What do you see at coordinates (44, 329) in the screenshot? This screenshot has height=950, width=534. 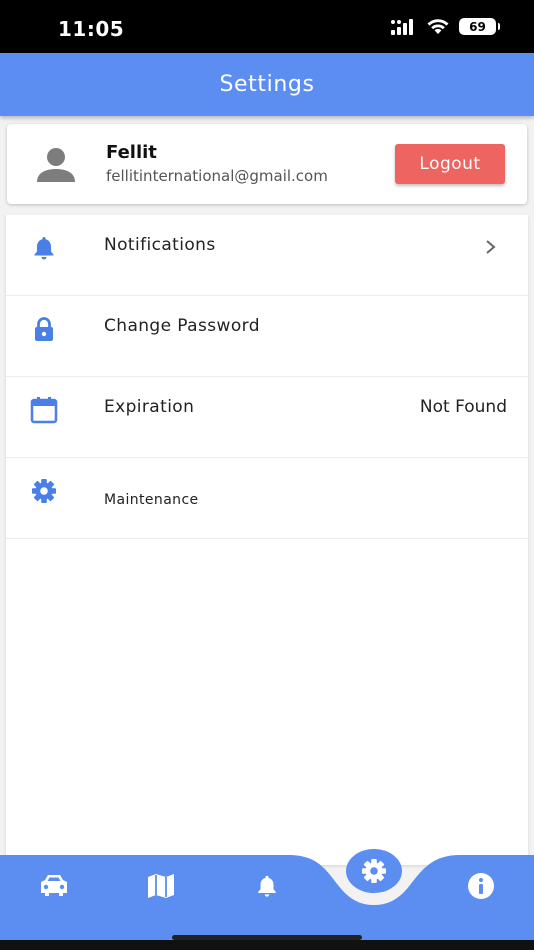 I see `lock-icon` at bounding box center [44, 329].